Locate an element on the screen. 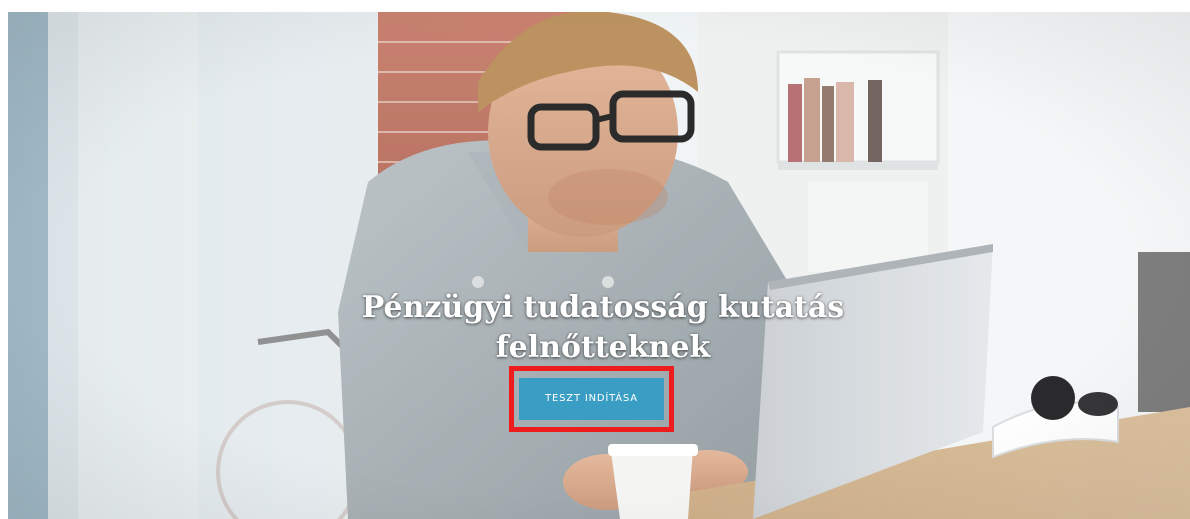 Image resolution: width=1190 pixels, height=519 pixels. site-logo-fragment: ··· is located at coordinates (288, 2).